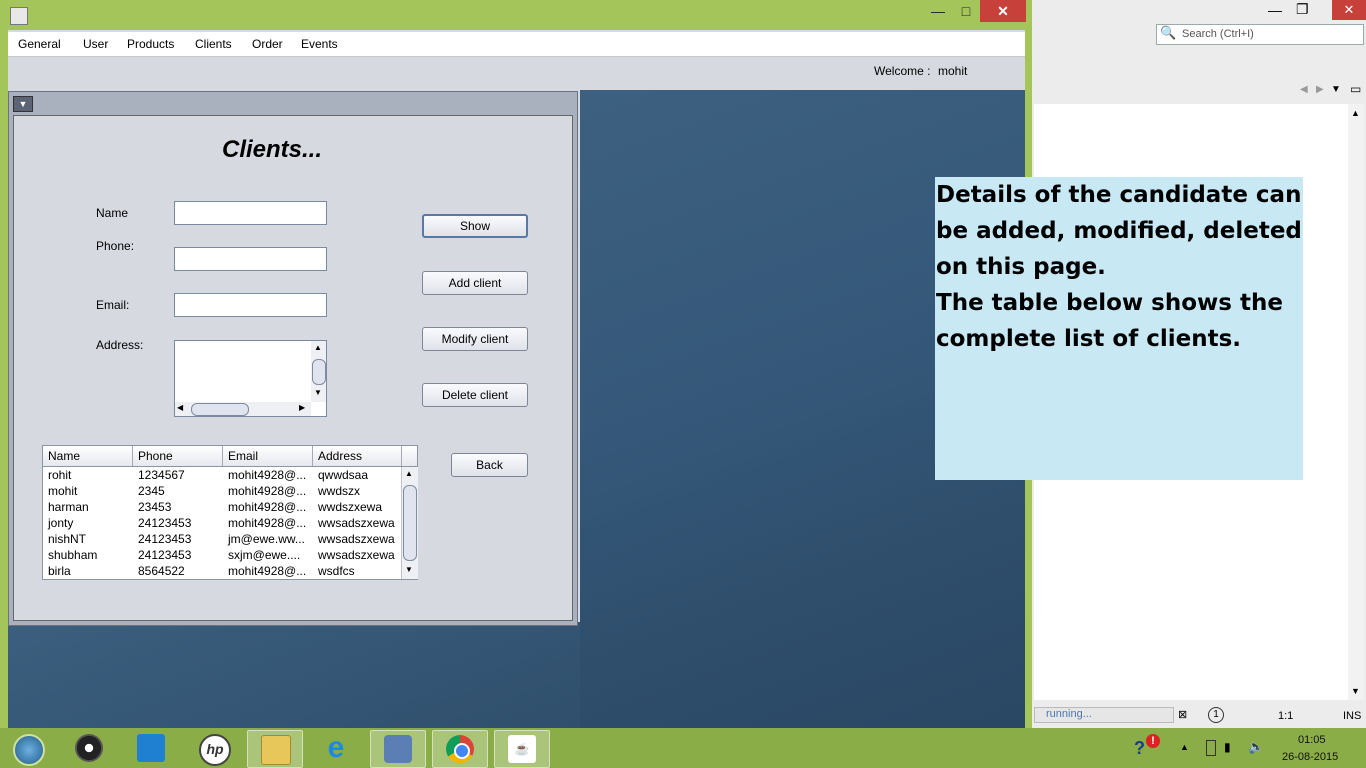  What do you see at coordinates (966, 11) in the screenshot?
I see `maximize-button: □` at bounding box center [966, 11].